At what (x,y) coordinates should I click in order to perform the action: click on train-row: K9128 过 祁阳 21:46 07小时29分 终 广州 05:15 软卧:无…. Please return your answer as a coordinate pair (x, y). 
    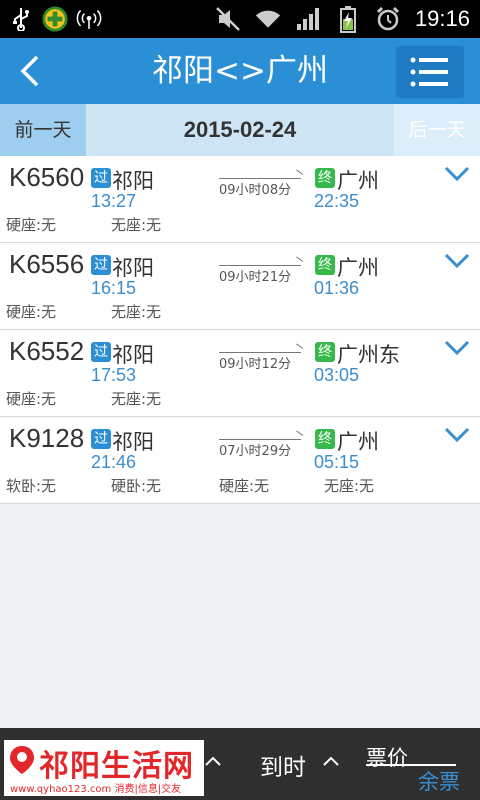
    Looking at the image, I should click on (240, 460).